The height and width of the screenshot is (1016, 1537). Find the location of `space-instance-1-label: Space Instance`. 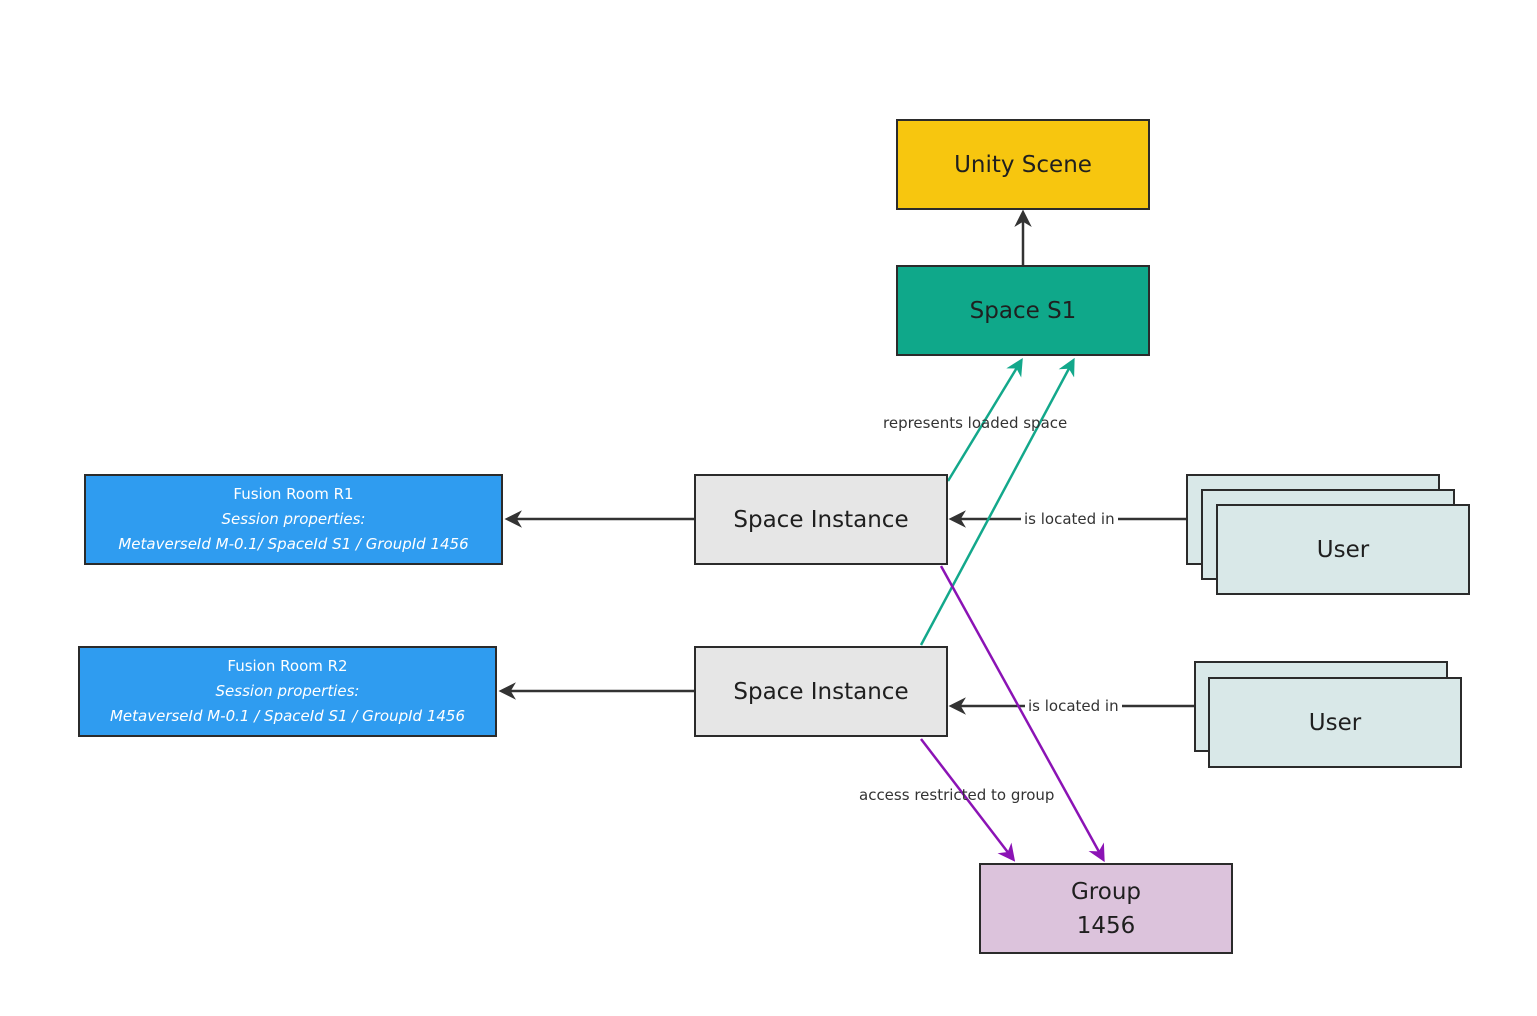

space-instance-1-label: Space Instance is located at coordinates (821, 519).